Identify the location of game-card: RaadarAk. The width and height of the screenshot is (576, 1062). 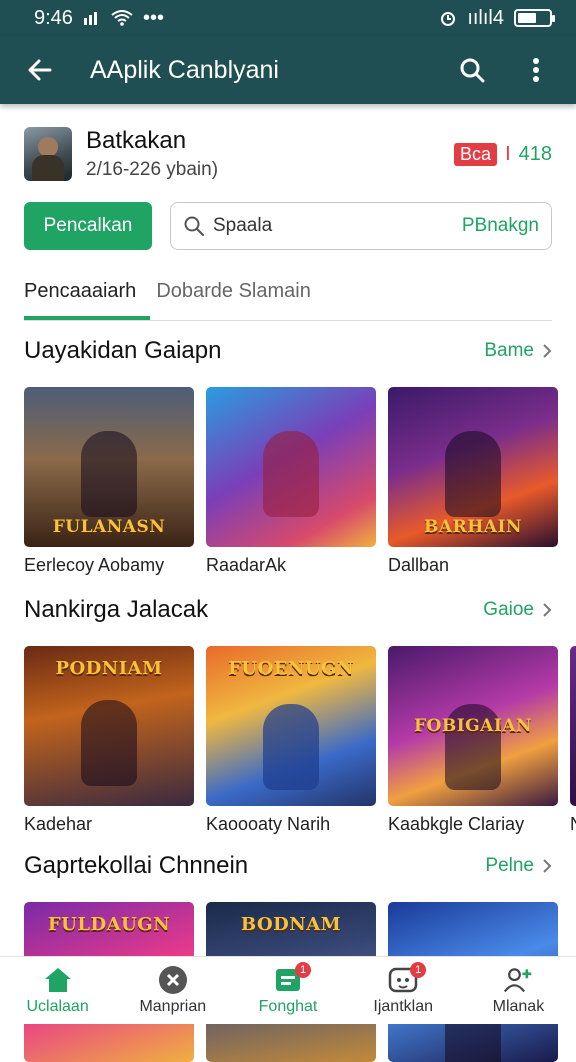
(291, 481).